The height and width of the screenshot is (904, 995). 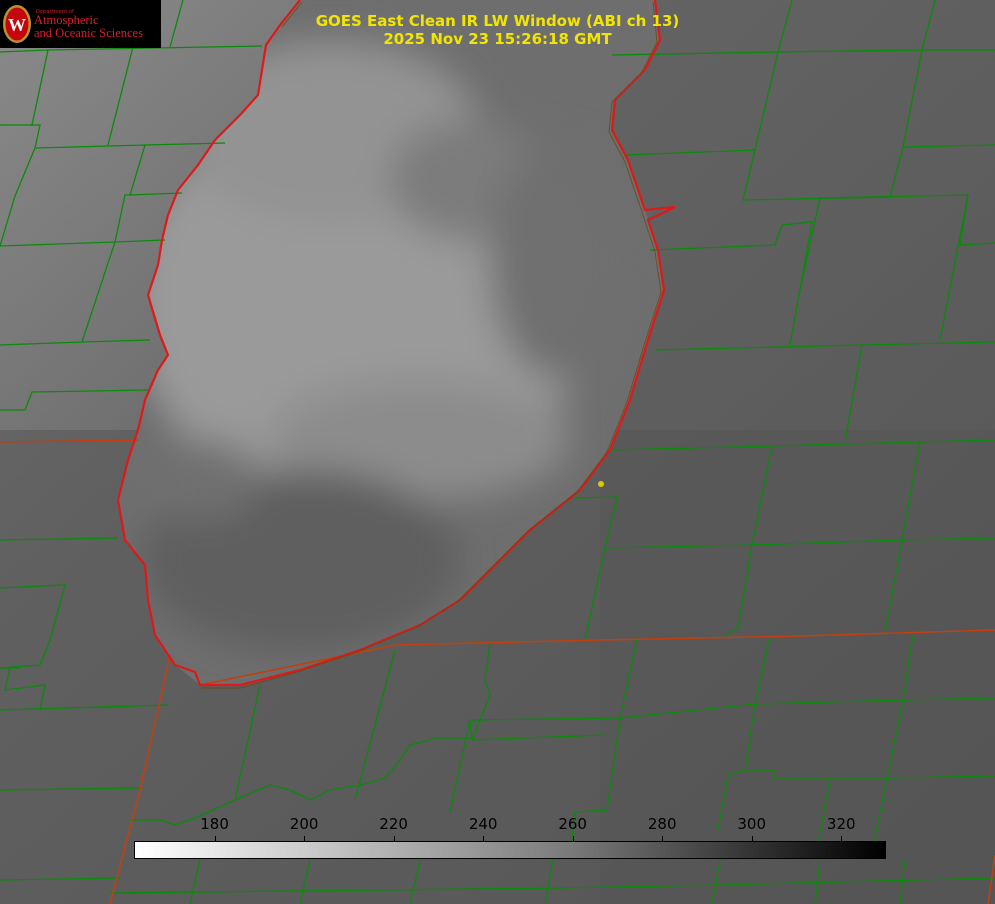 I want to click on colorbar-tick-label: 300, so click(x=752, y=824).